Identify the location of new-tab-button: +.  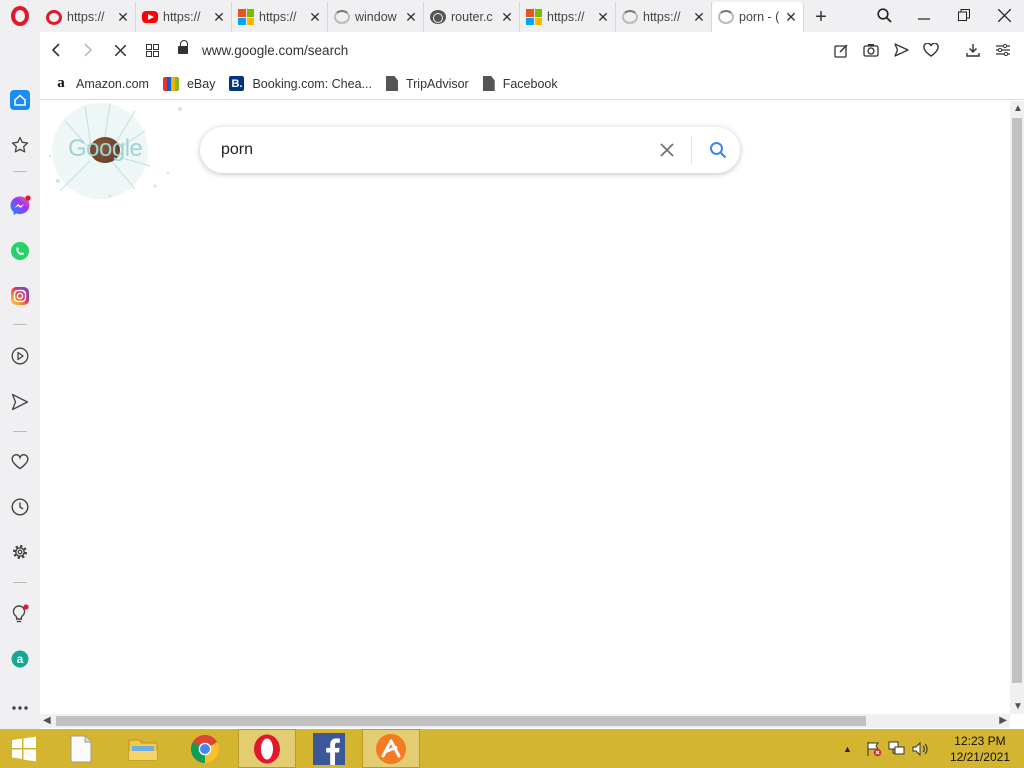
(821, 17).